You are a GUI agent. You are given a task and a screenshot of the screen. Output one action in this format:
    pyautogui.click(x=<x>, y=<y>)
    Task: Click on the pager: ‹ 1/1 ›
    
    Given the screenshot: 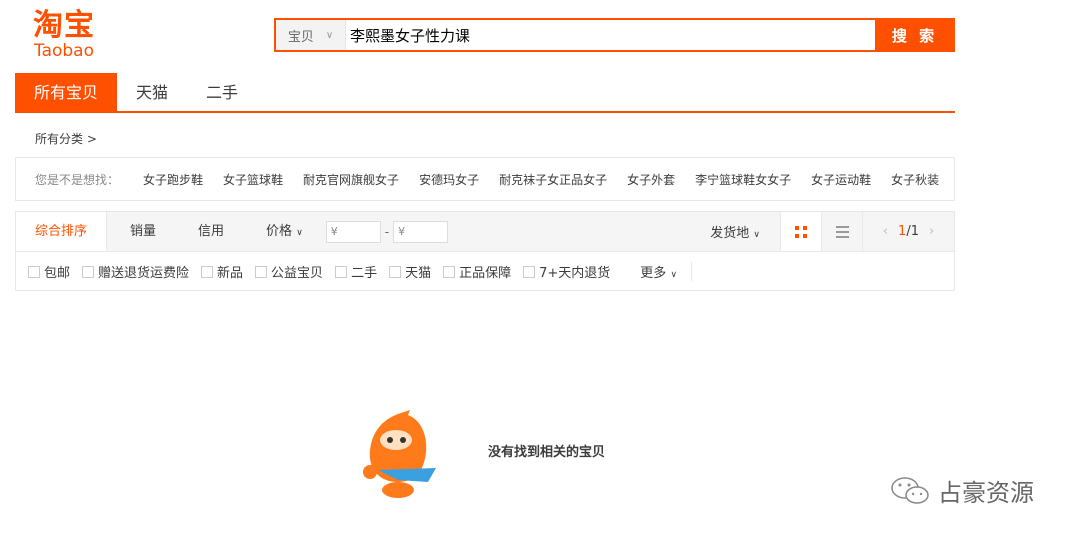 What is the action you would take?
    pyautogui.click(x=908, y=231)
    